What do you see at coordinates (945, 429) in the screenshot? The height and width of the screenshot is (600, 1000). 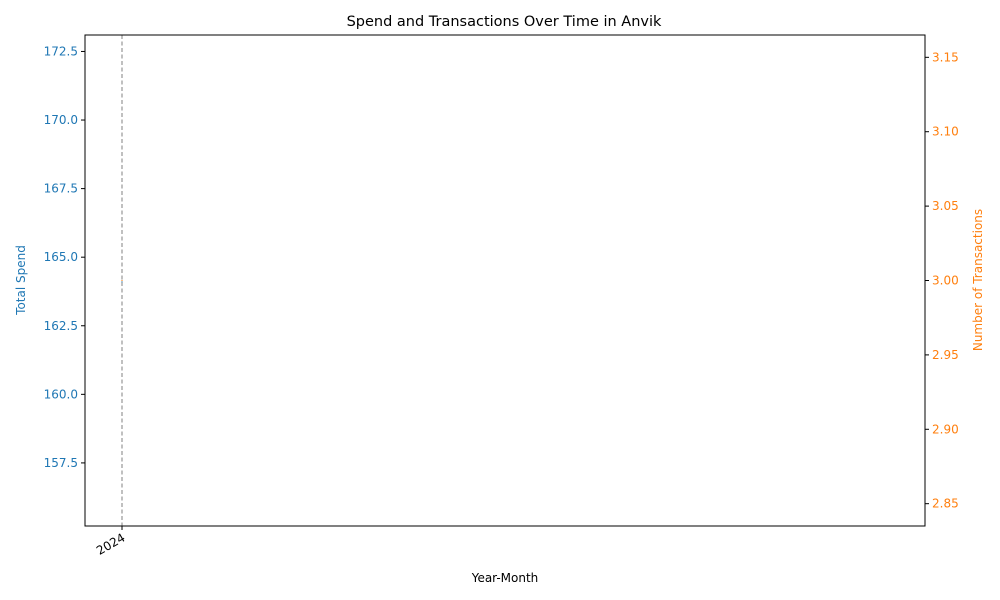 I see `right-tick-label: 2.90` at bounding box center [945, 429].